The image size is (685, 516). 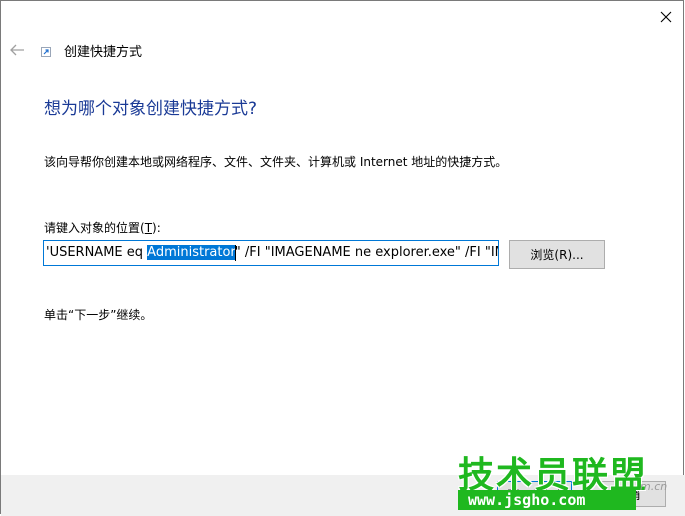 What do you see at coordinates (534, 494) in the screenshot?
I see `next-button: 下一步(N)` at bounding box center [534, 494].